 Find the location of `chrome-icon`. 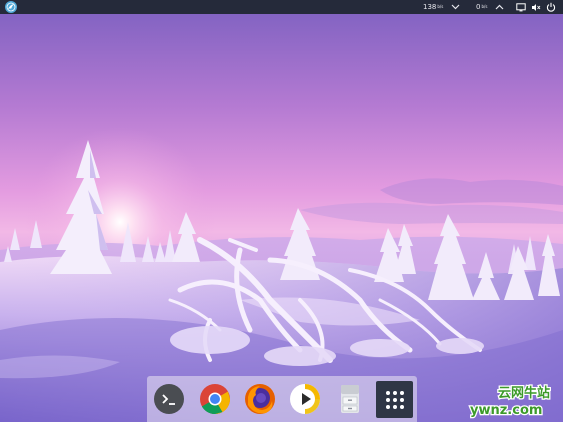

chrome-icon is located at coordinates (215, 399).